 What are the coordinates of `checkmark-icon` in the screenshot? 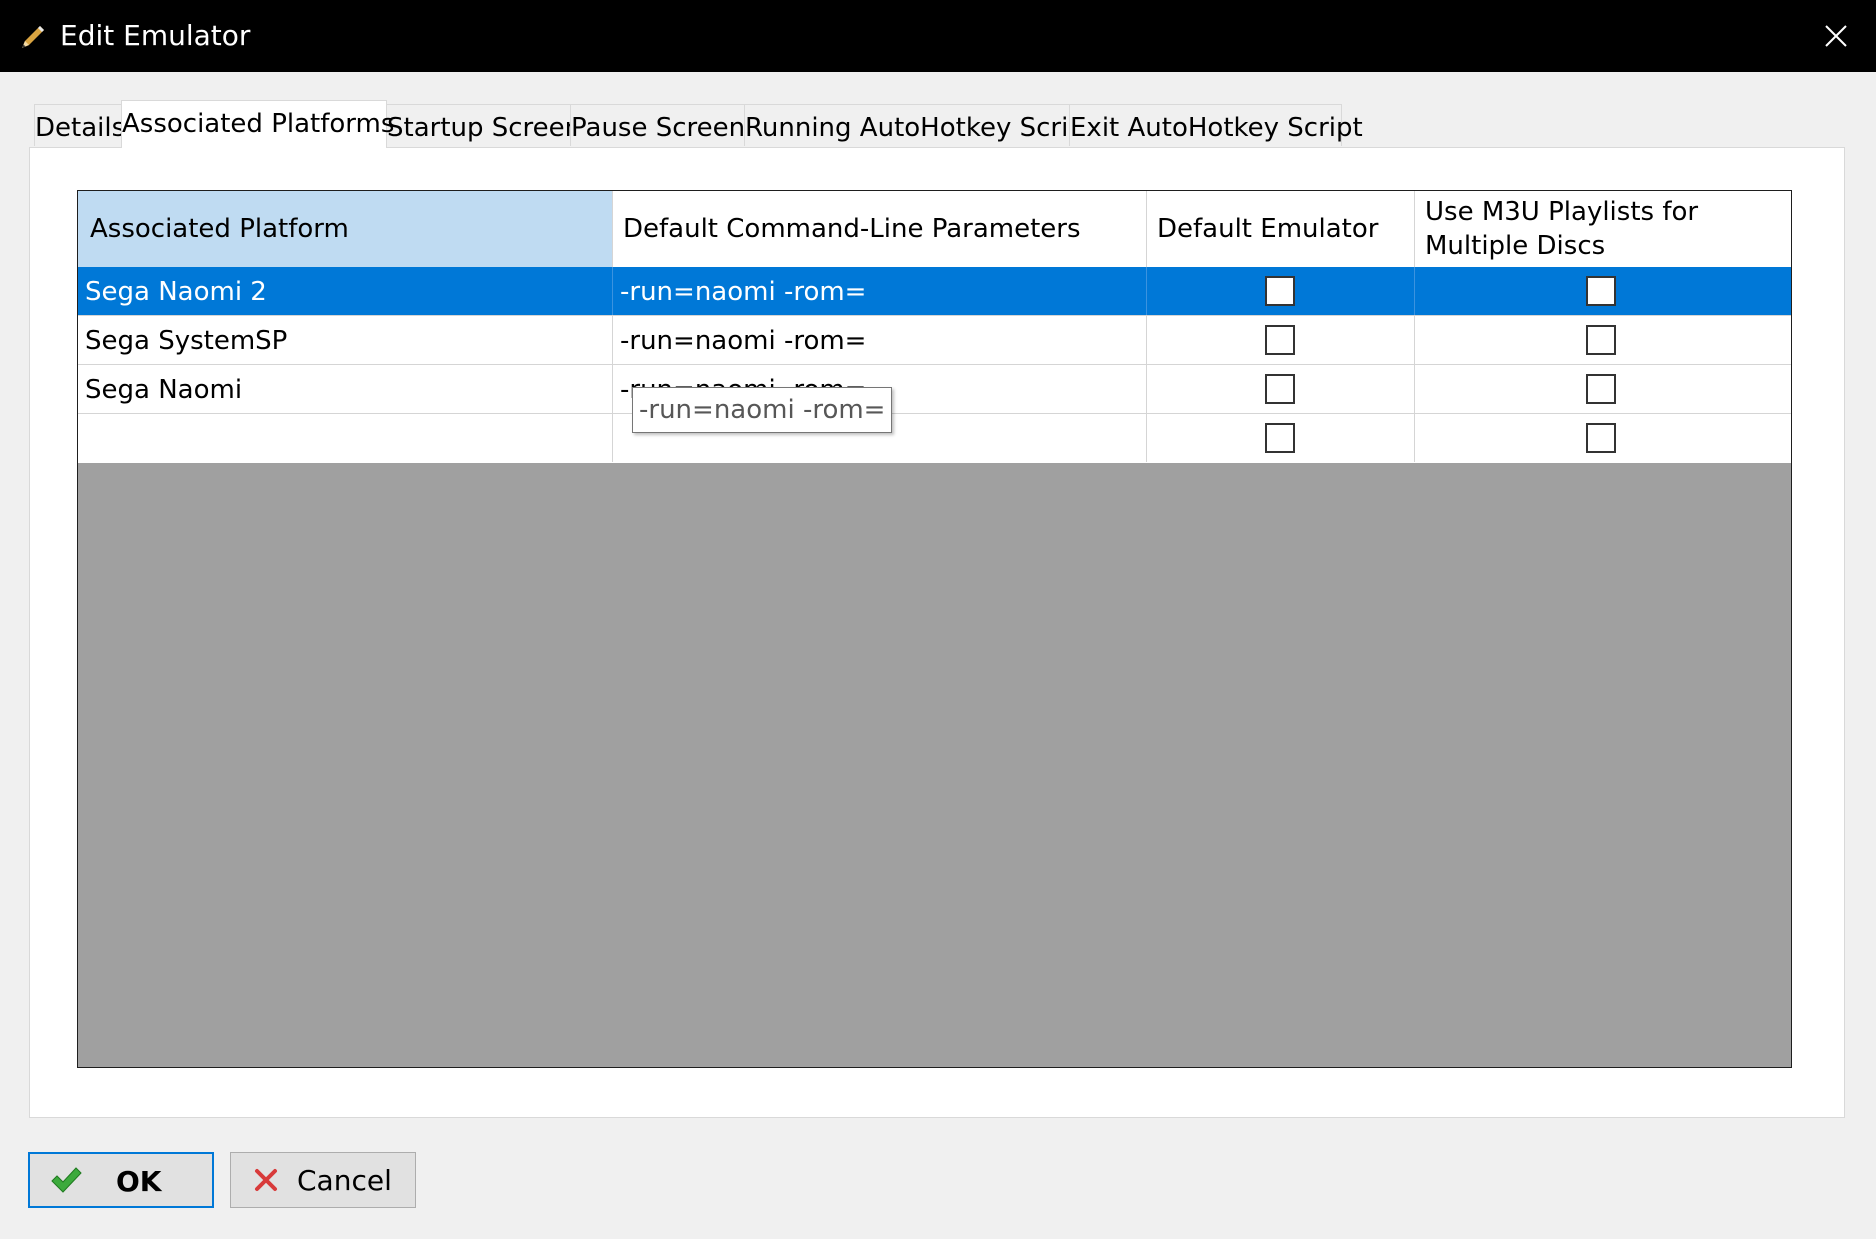 It's located at (66, 1184).